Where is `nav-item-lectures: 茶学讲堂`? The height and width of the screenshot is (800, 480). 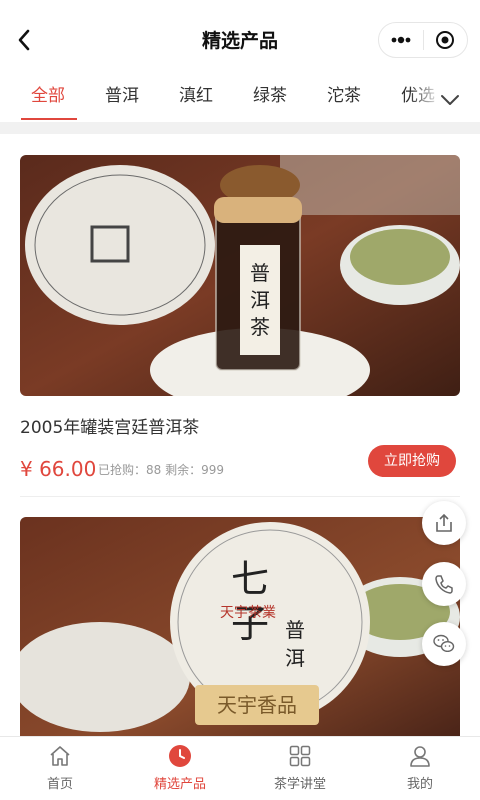 nav-item-lectures: 茶学讲堂 is located at coordinates (300, 768).